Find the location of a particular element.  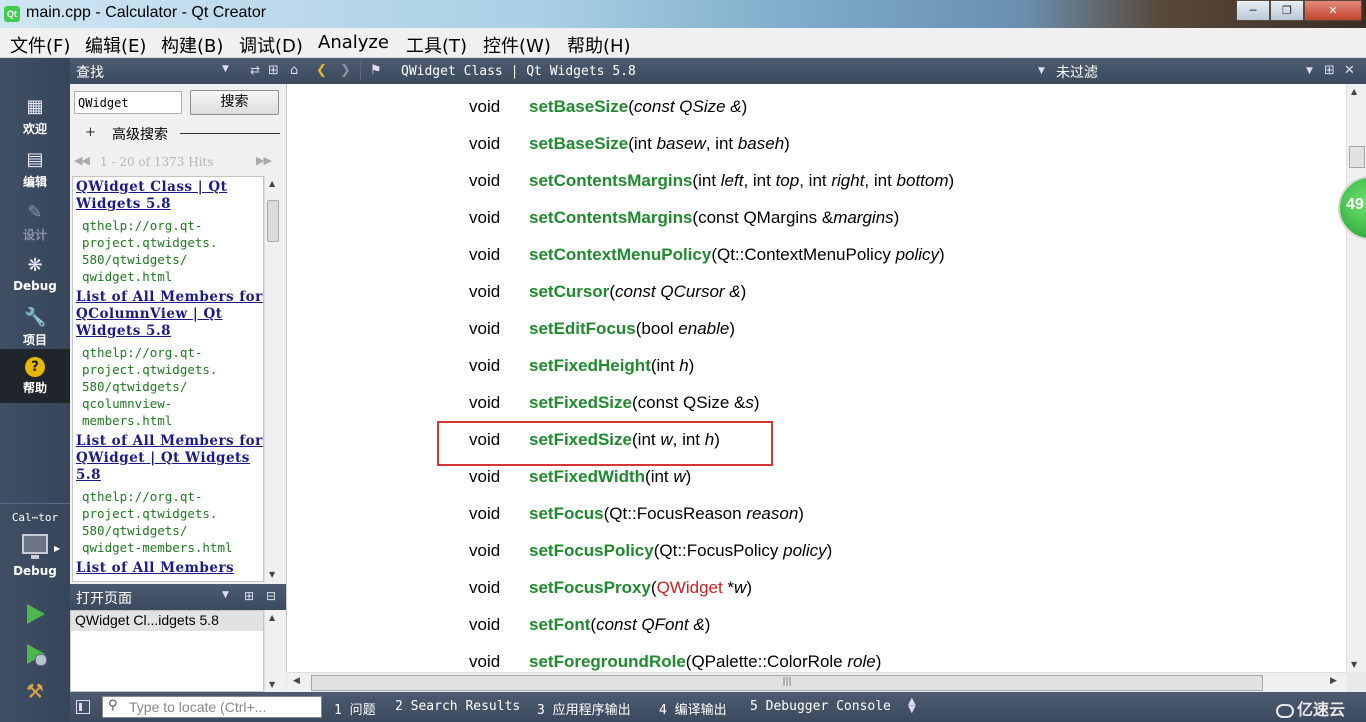

menu-widgets: 控件(W) is located at coordinates (517, 45).